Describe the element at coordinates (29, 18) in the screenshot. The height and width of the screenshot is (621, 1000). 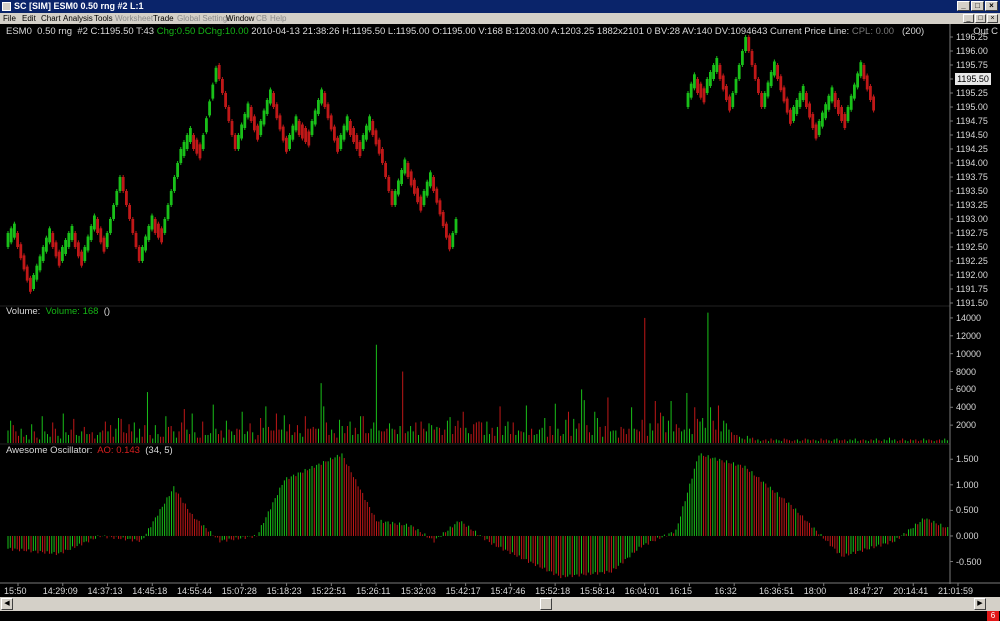
I see `menu-edit: Edit` at that location.